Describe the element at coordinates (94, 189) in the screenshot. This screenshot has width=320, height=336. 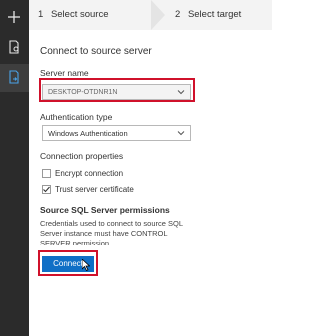
I see `trust-certificate-label: Trust server certificate` at that location.